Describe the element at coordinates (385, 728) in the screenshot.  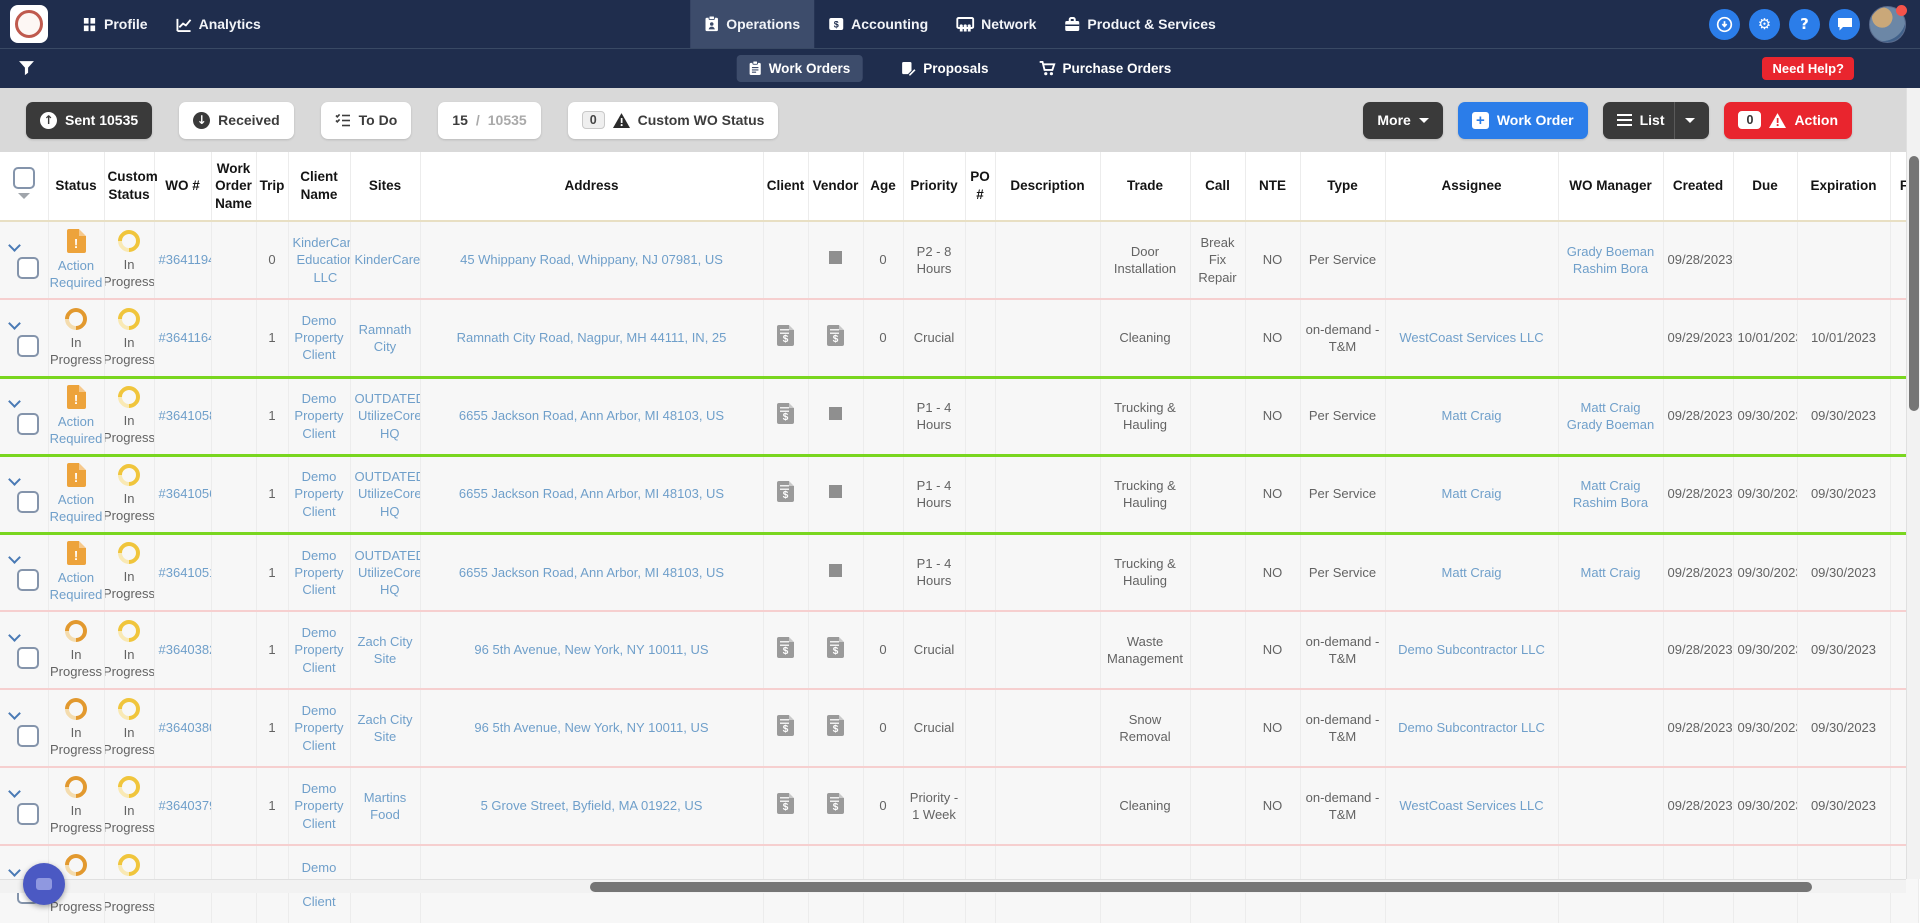
I see `site-link: Zach City Site` at that location.